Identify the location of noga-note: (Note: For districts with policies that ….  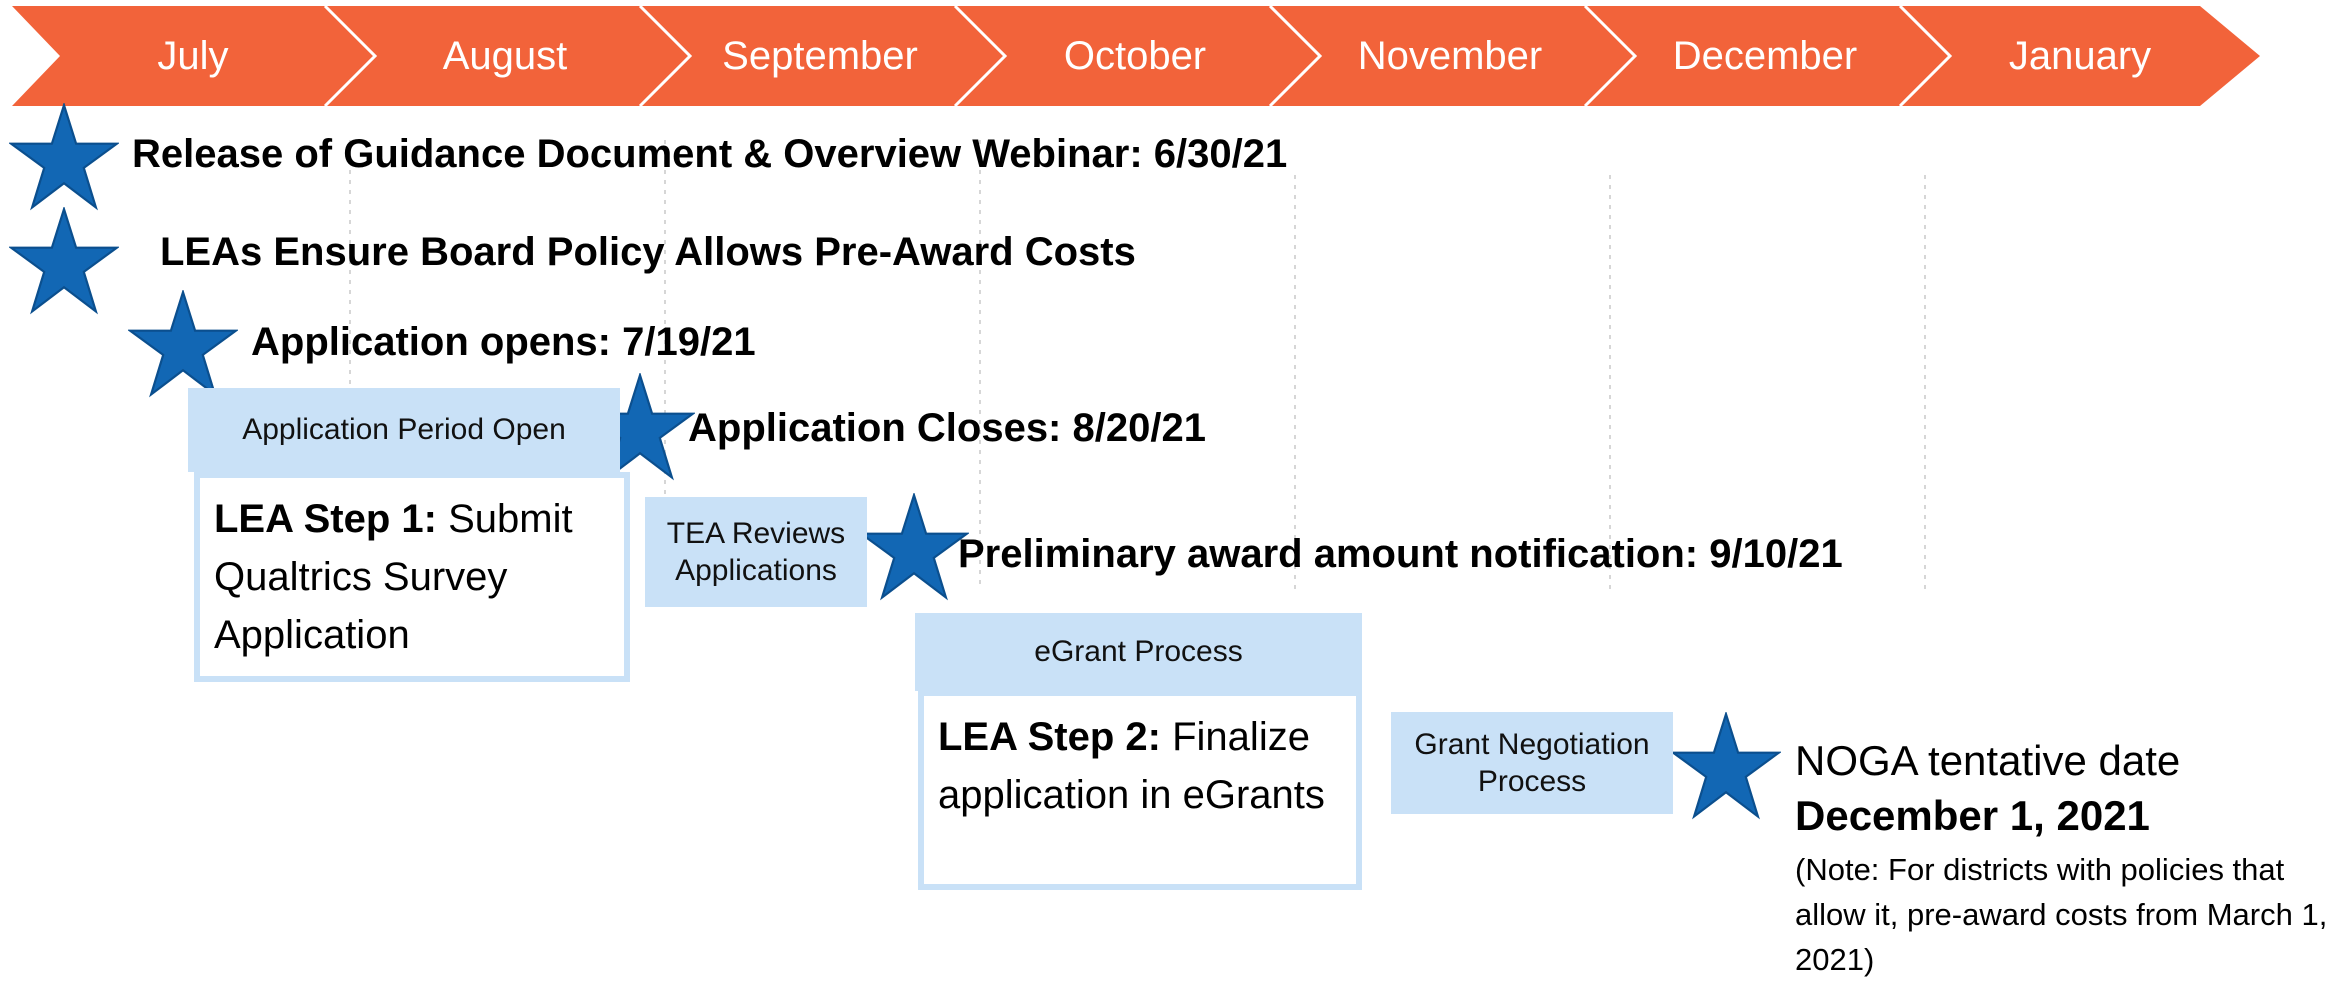
(2061, 915).